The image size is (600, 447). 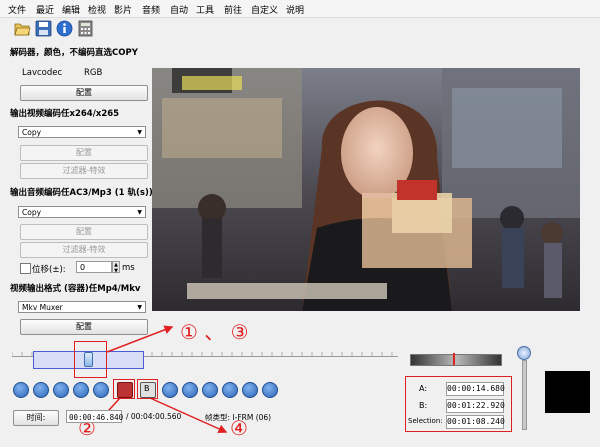 What do you see at coordinates (84, 250) in the screenshot?
I see `audio-filters-button: 过滤器-特效` at bounding box center [84, 250].